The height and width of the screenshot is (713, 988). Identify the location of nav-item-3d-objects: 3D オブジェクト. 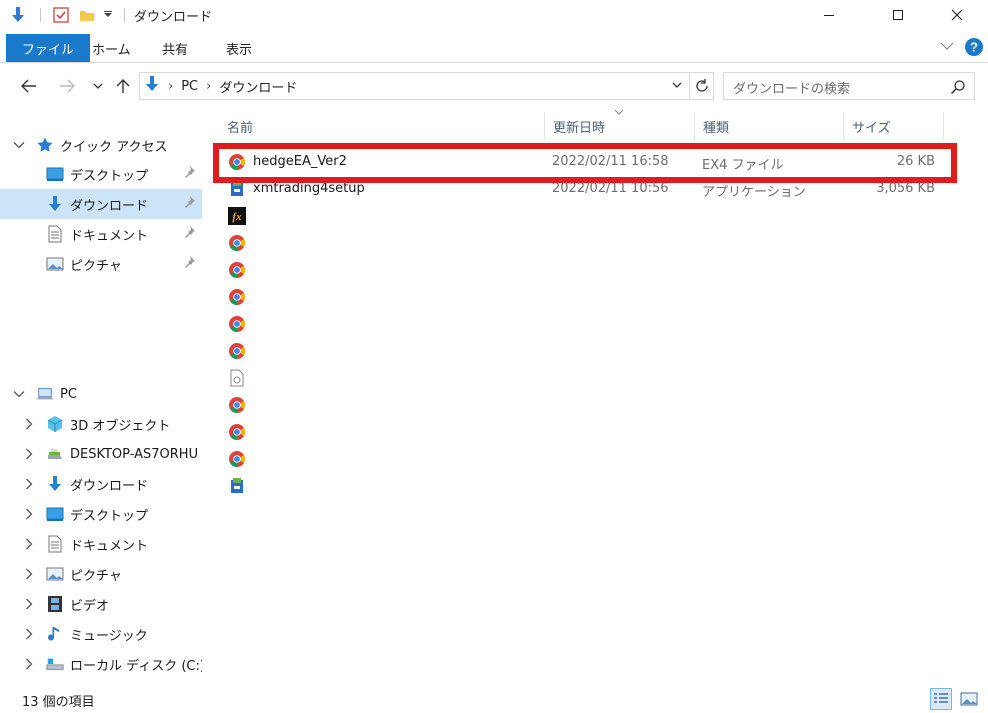
(101, 424).